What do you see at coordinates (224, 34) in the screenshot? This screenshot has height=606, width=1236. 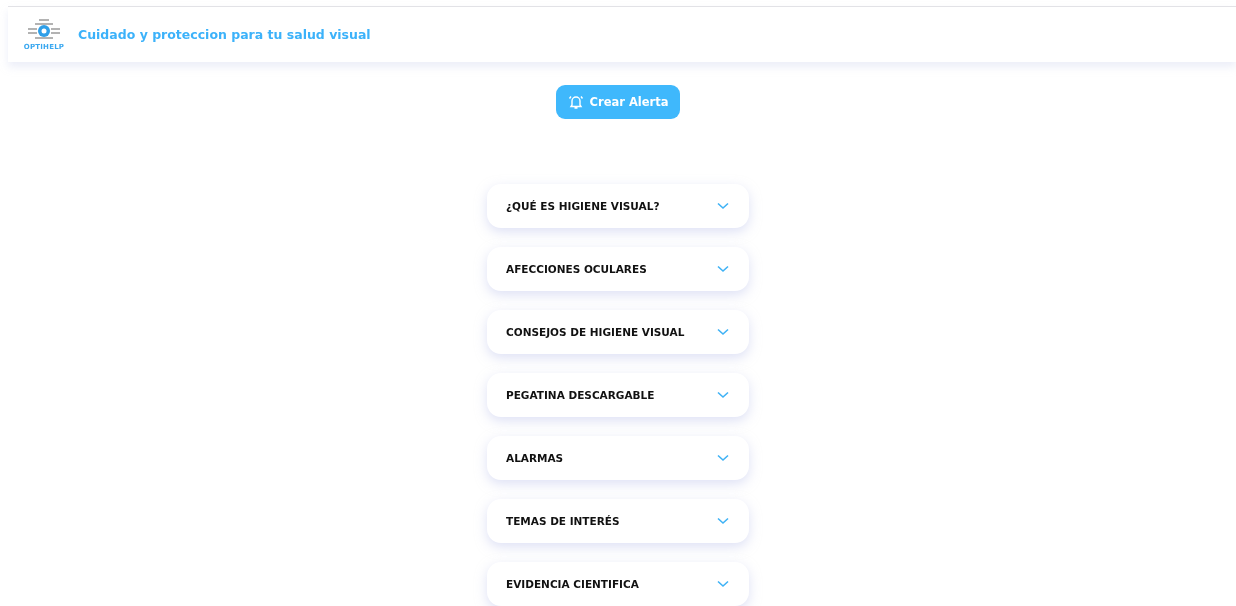 I see `site-title: Cuidado y proteccion para tu salud visual` at bounding box center [224, 34].